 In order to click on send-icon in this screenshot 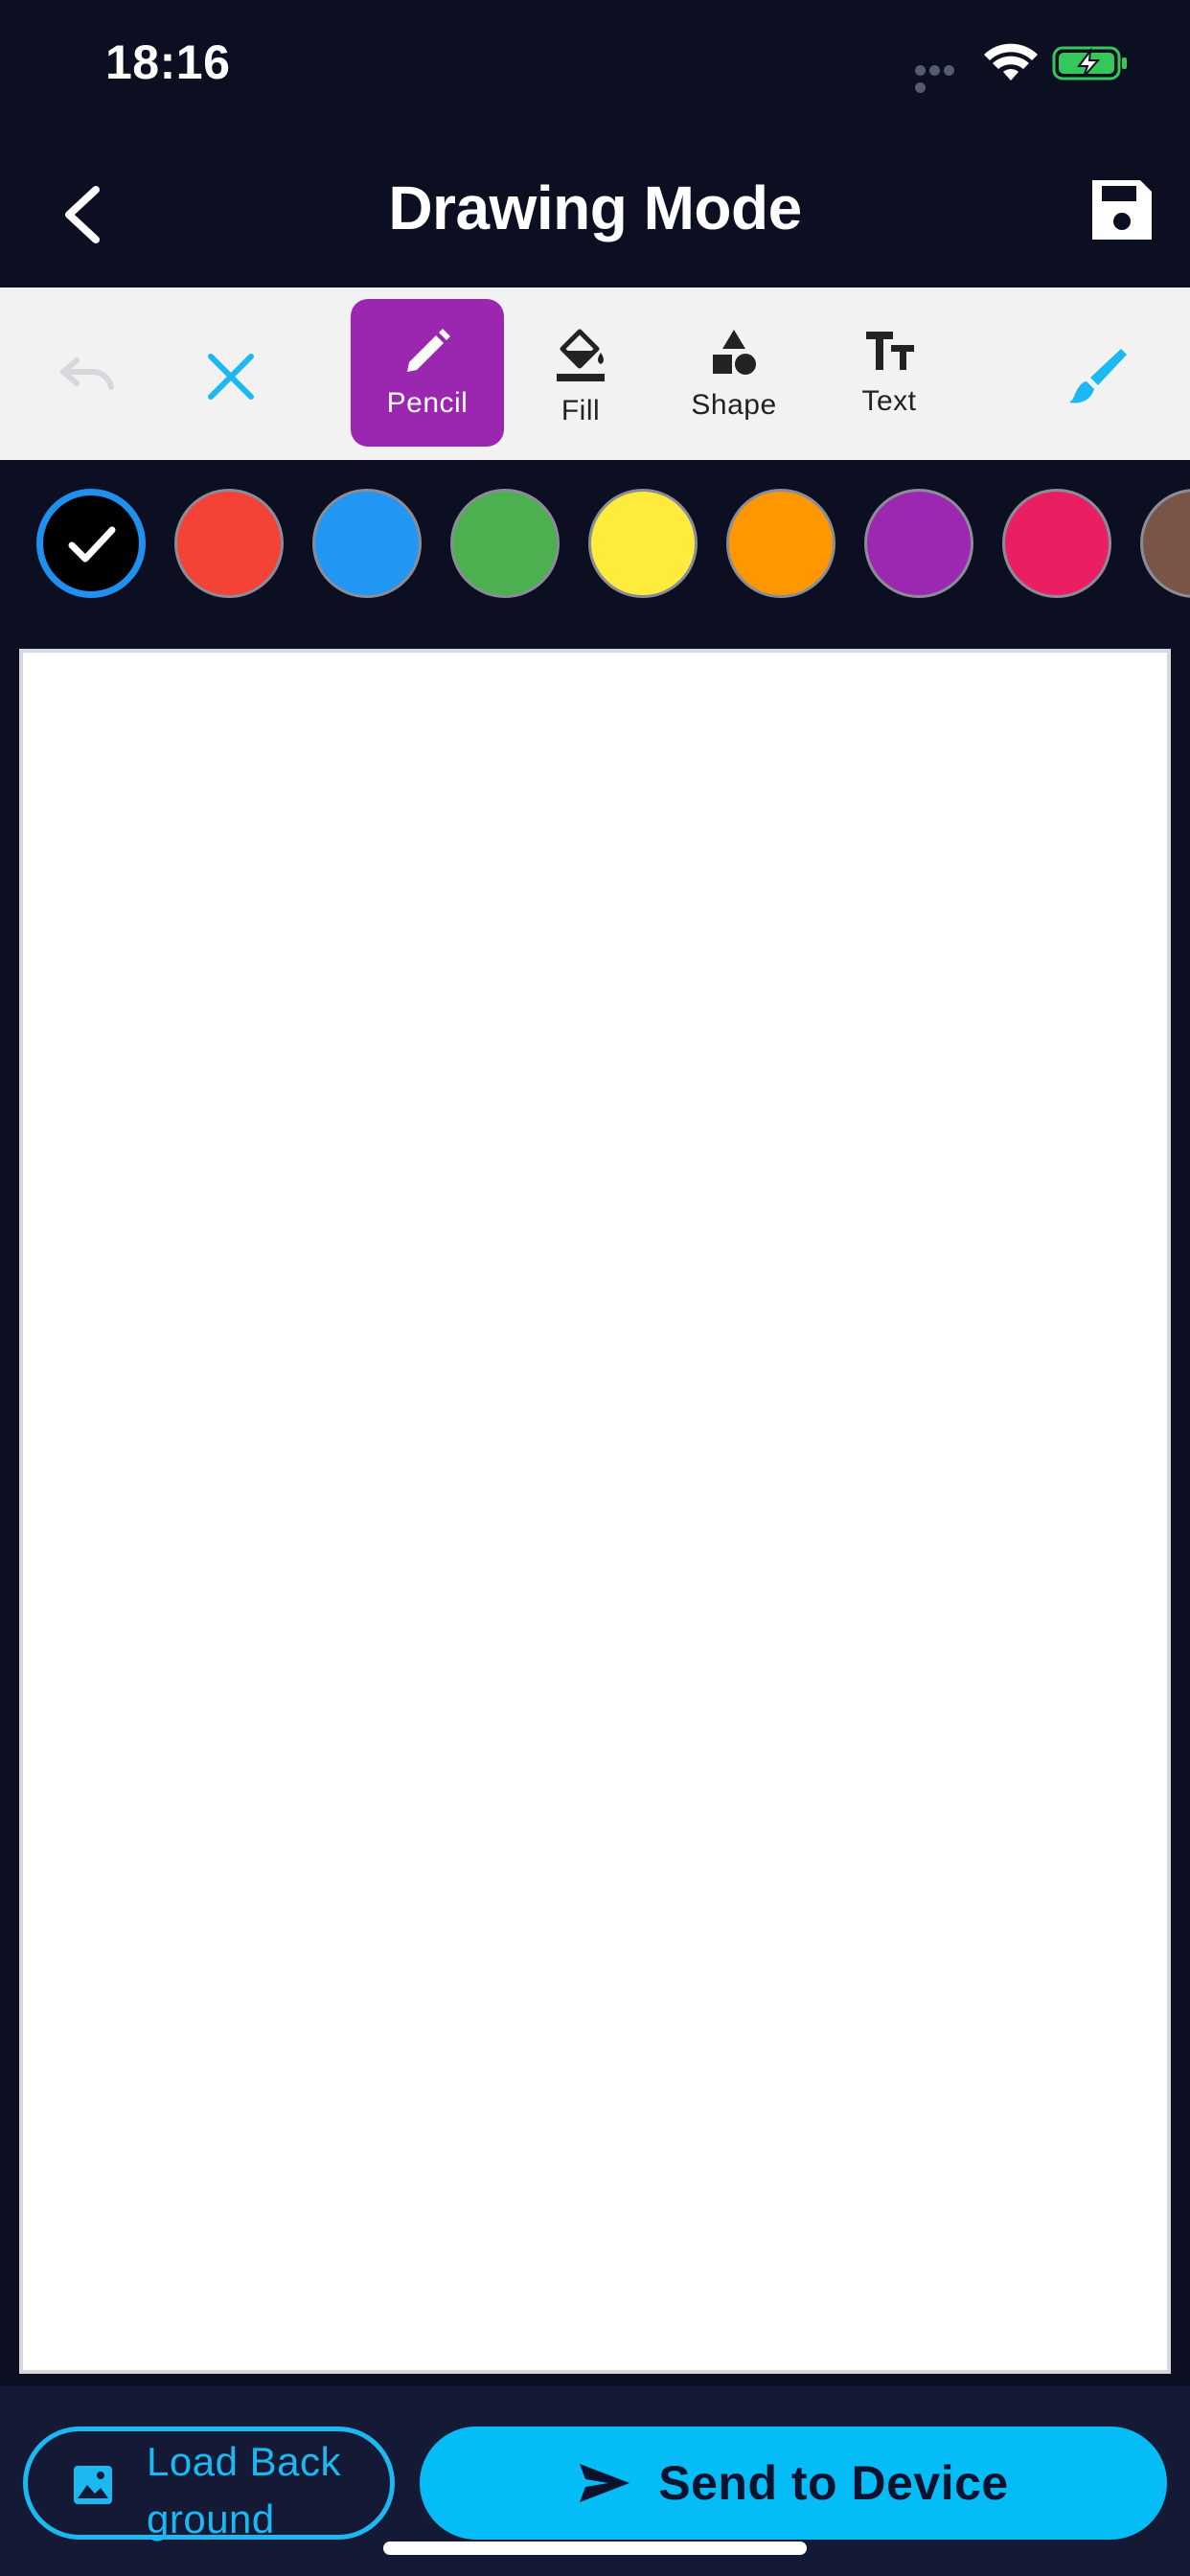, I will do `click(605, 2483)`.